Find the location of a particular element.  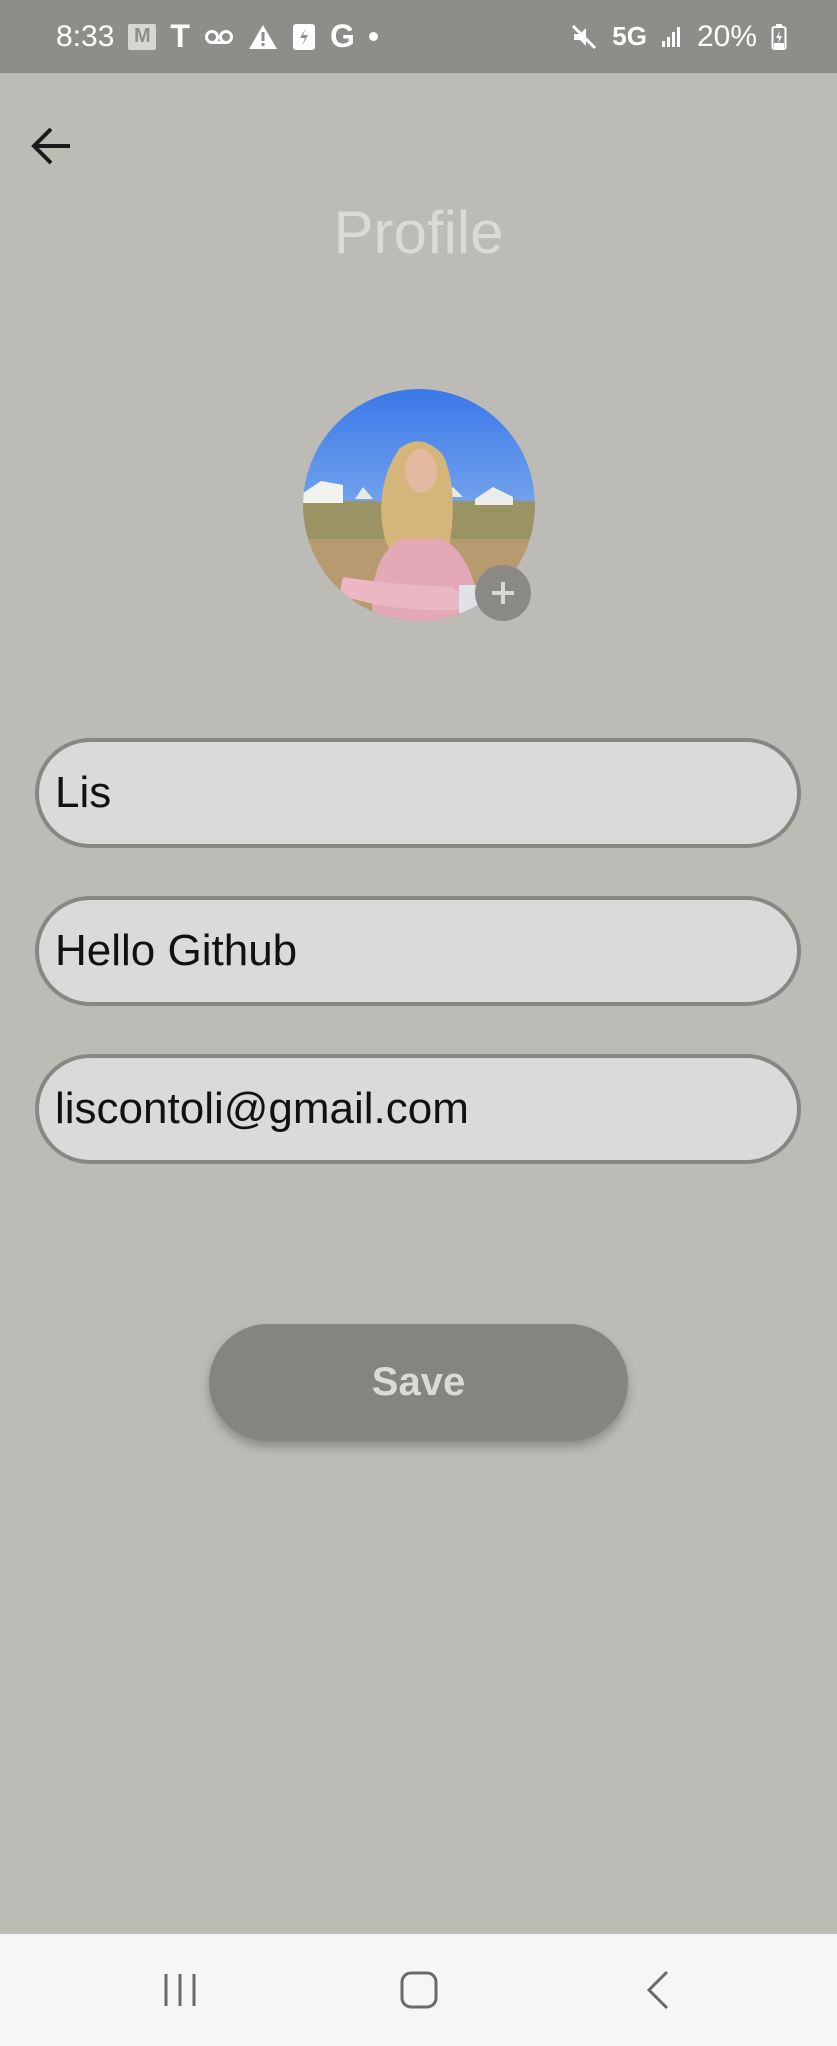

save-button: Save is located at coordinates (418, 1382).